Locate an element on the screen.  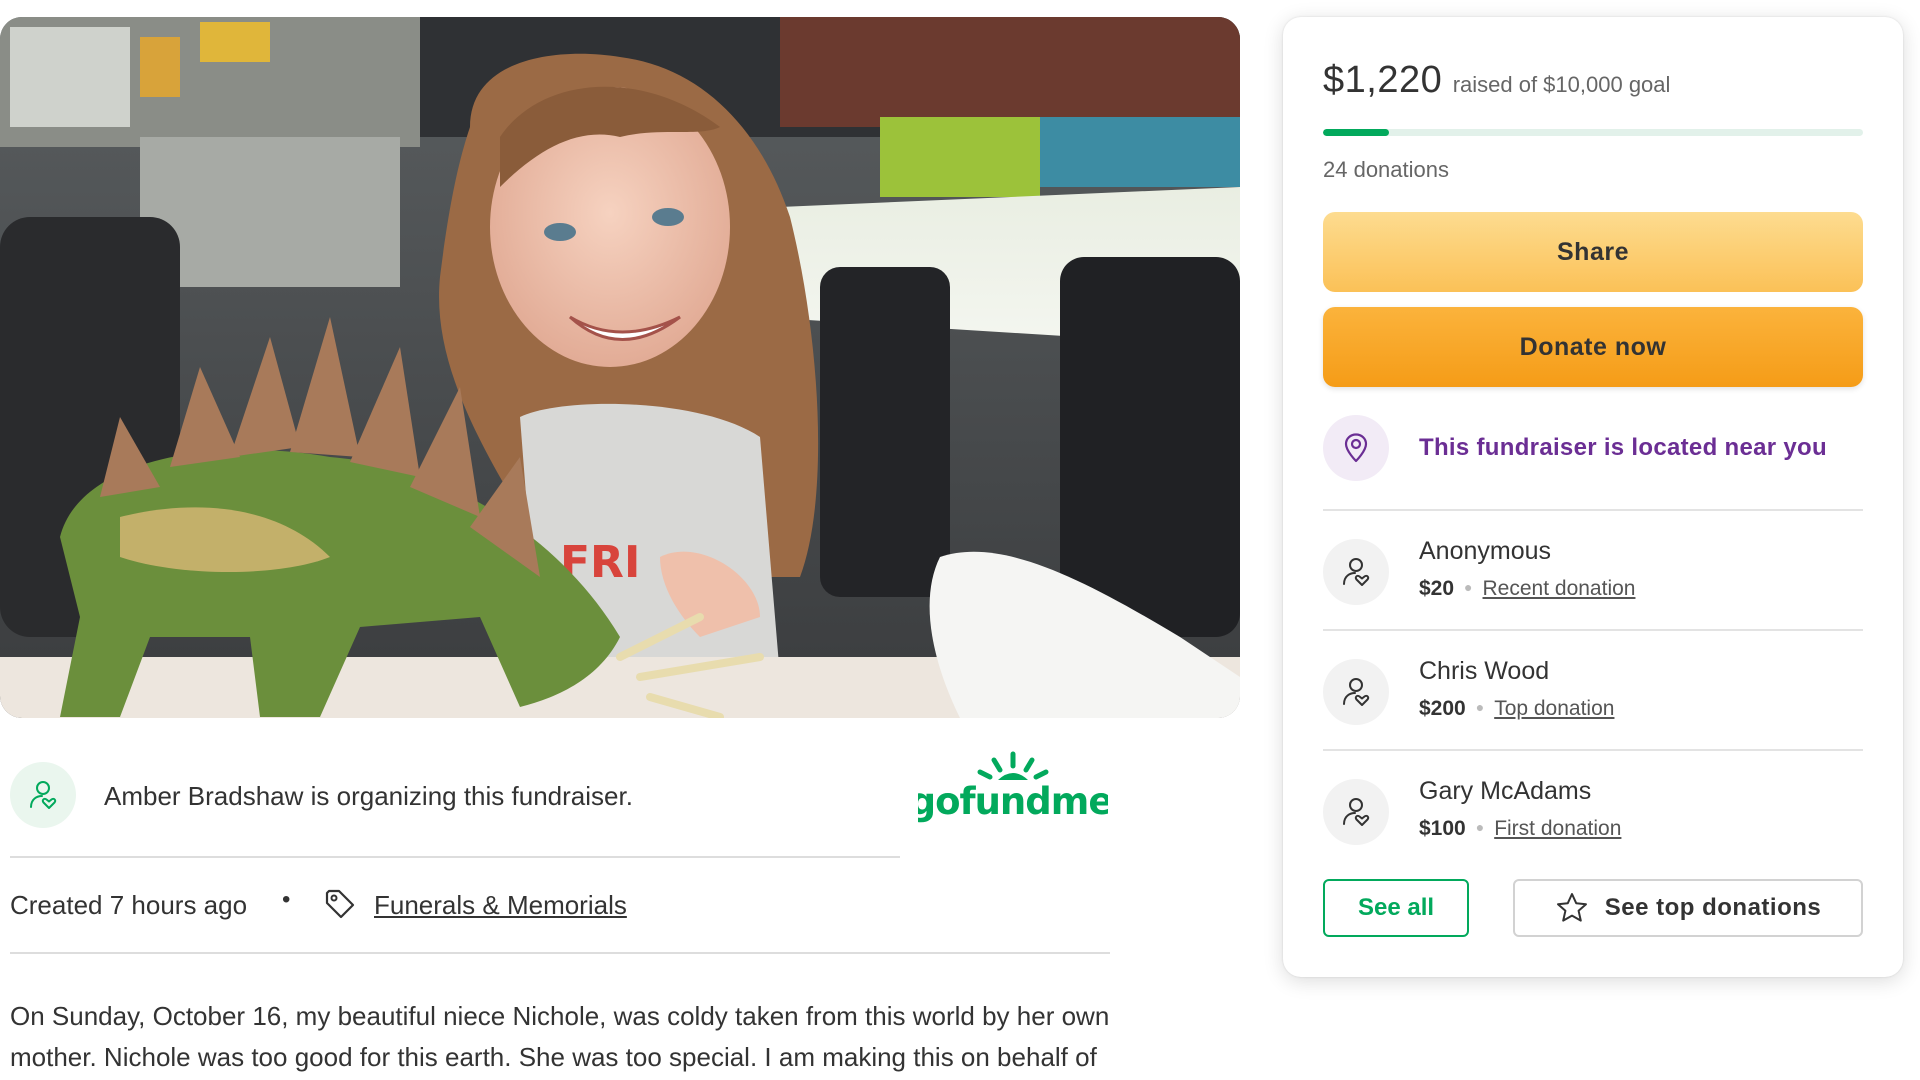
nearby-icon-circle is located at coordinates (1356, 448).